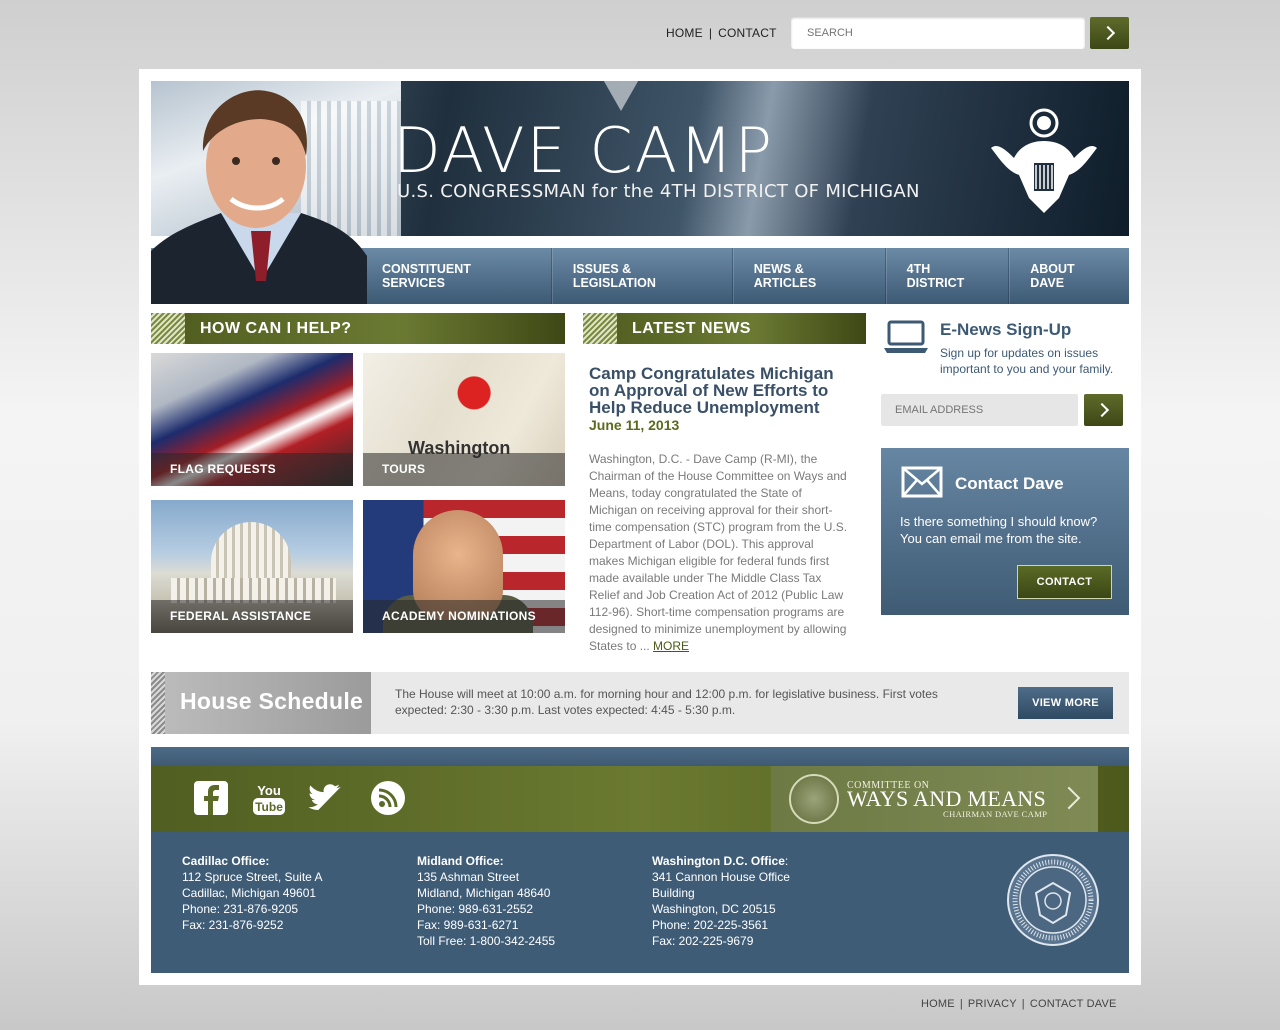 The width and height of the screenshot is (1280, 1030). Describe the element at coordinates (464, 616) in the screenshot. I see `tile-academy-nominations-label: ACADEMY NOMINATIONS` at that location.